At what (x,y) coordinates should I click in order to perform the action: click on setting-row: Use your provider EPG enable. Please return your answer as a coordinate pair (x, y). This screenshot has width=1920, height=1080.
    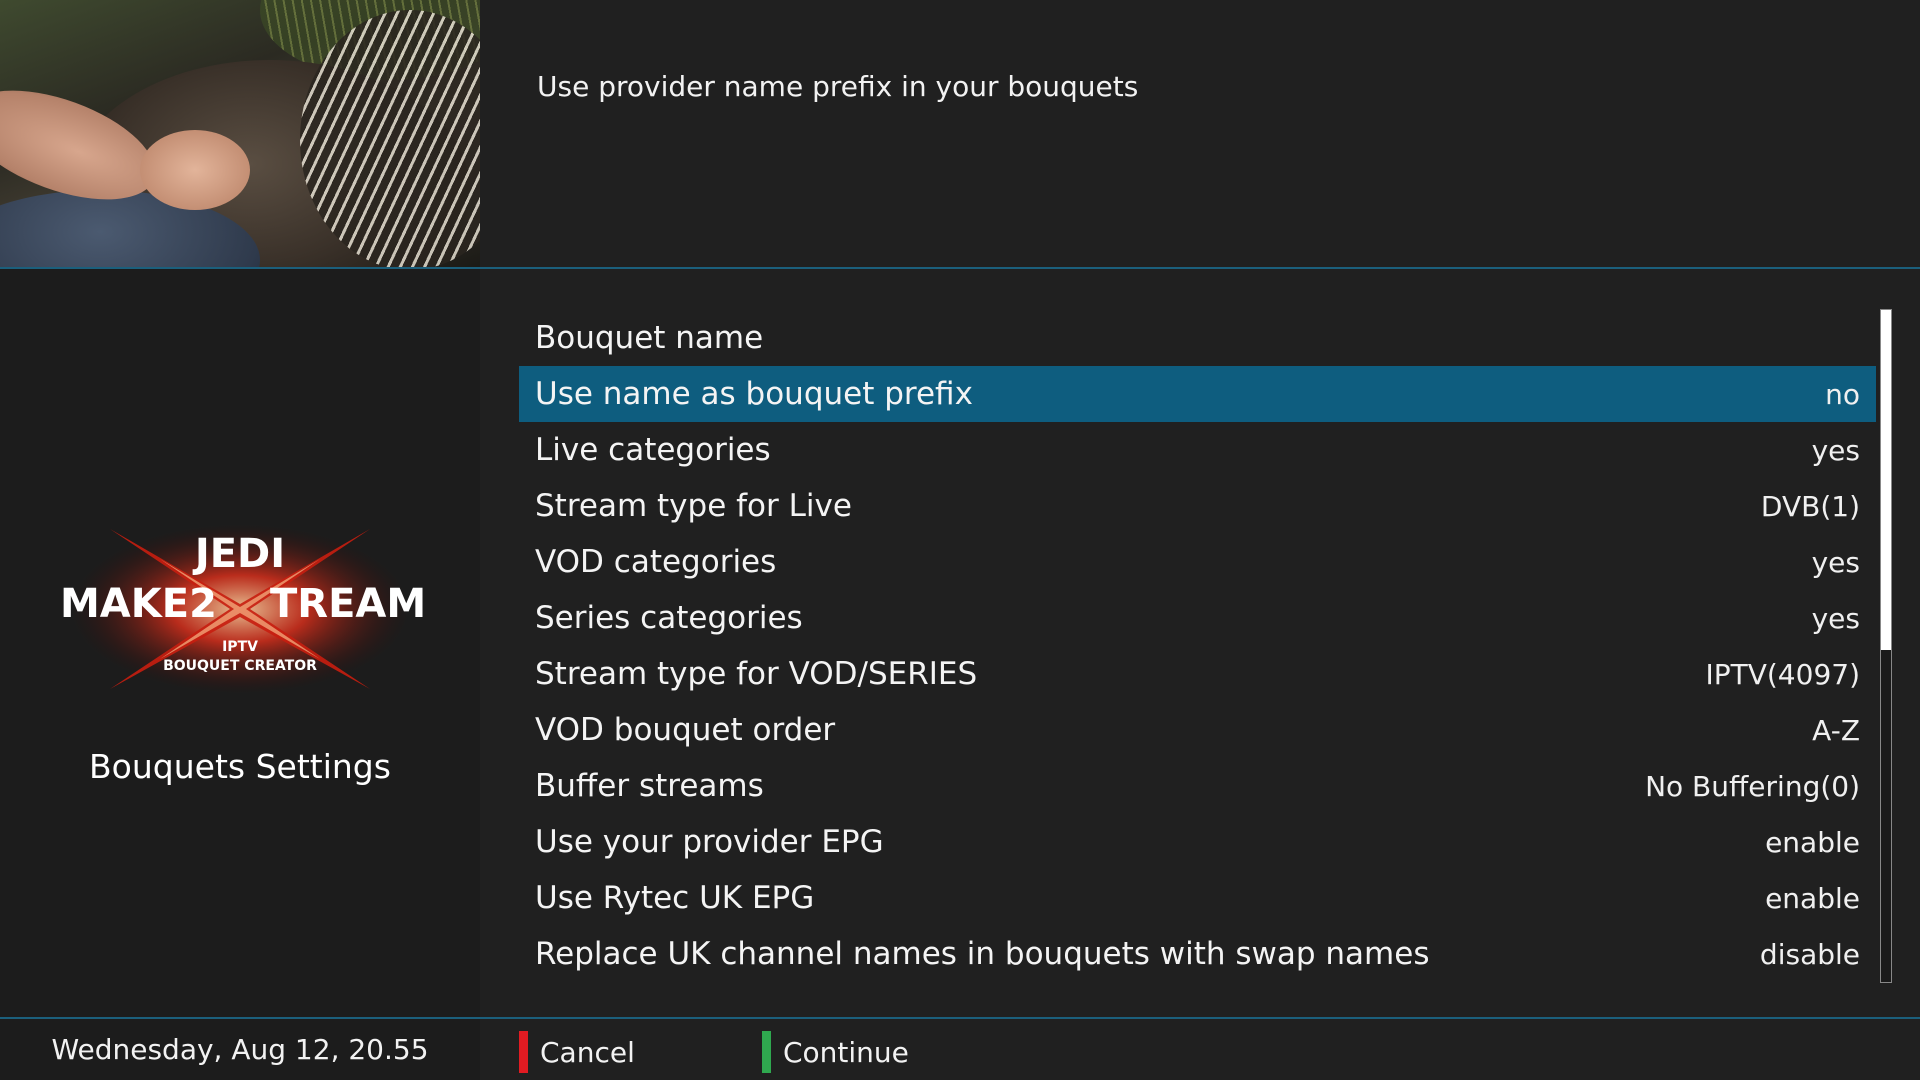
    Looking at the image, I should click on (1197, 842).